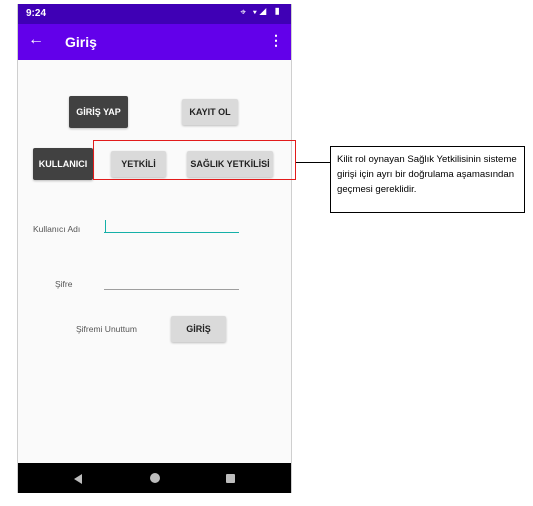 The image size is (533, 506). What do you see at coordinates (36, 13) in the screenshot?
I see `status-time: 9:24` at bounding box center [36, 13].